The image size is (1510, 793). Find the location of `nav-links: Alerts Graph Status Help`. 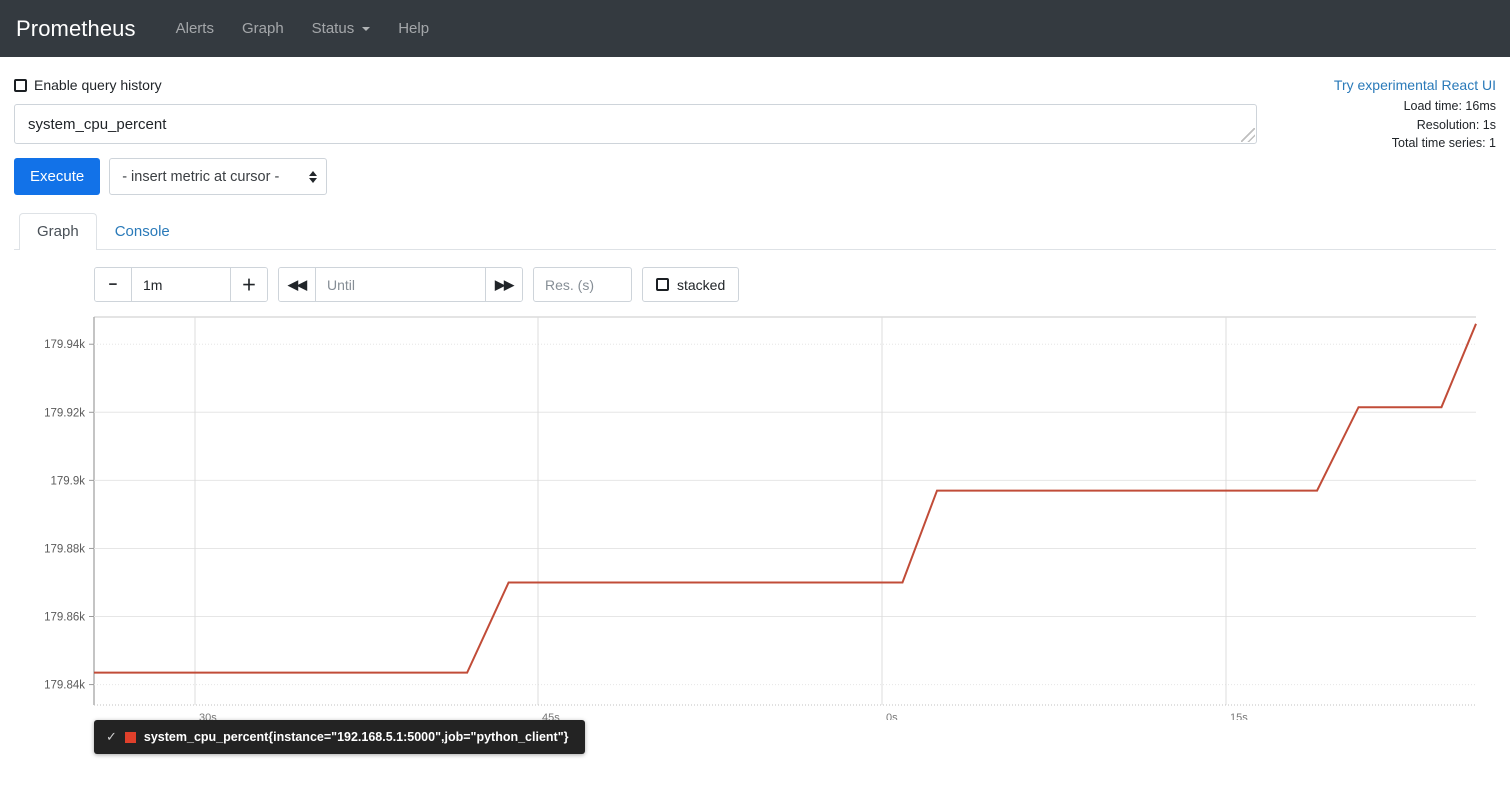

nav-links: Alerts Graph Status Help is located at coordinates (302, 28).